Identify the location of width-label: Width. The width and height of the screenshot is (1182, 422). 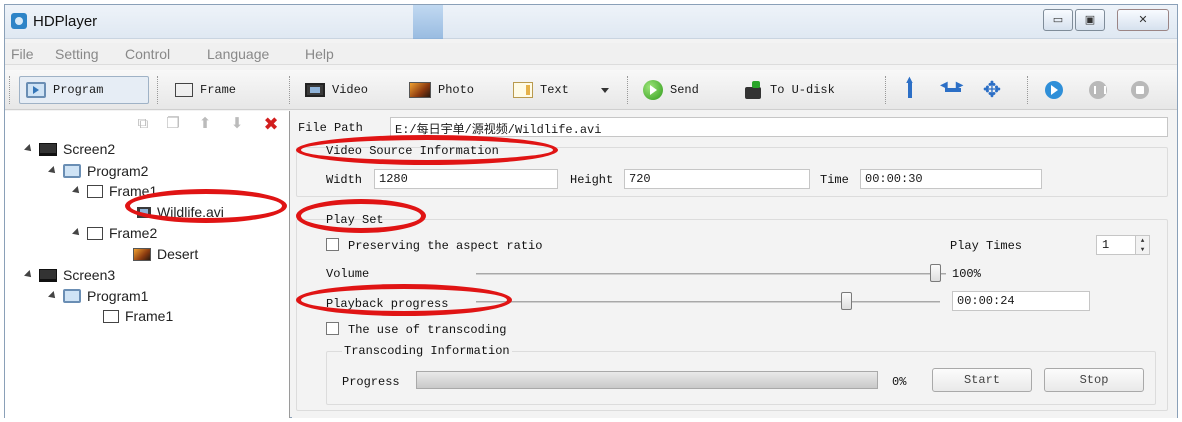
(344, 180).